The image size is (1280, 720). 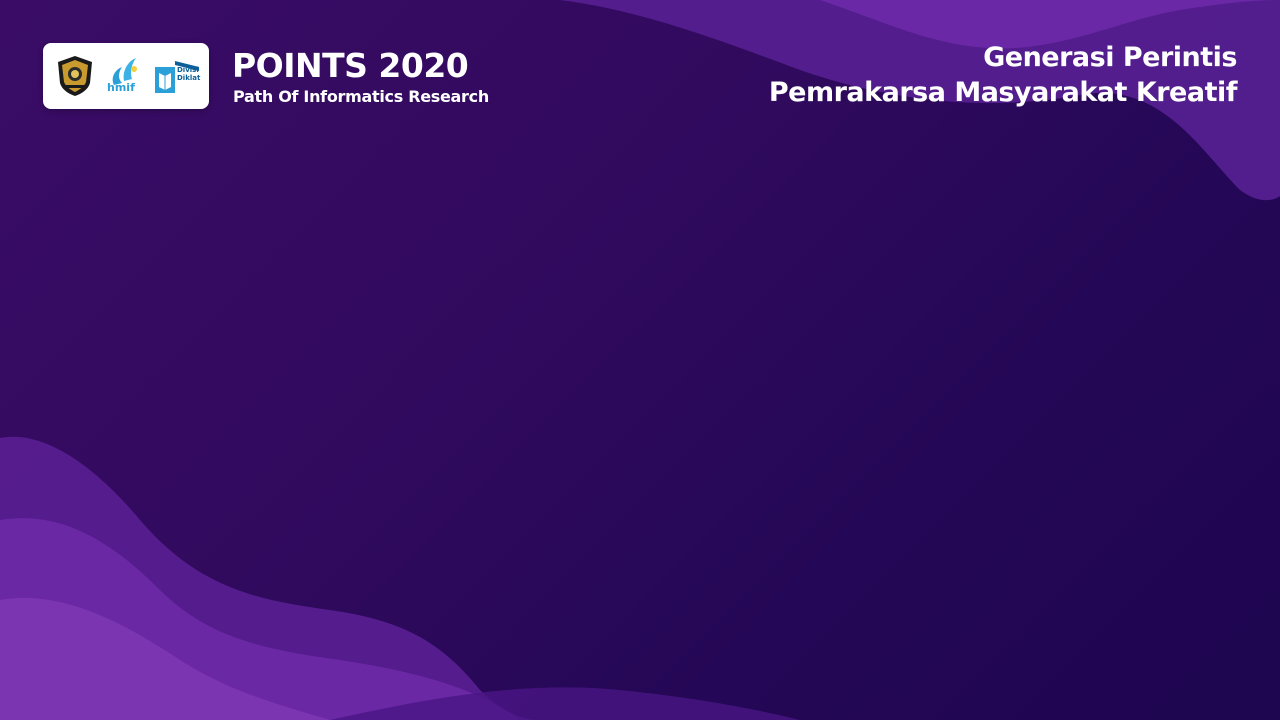 I want to click on divisi-diklat-label-line2: Diklat, so click(x=189, y=78).